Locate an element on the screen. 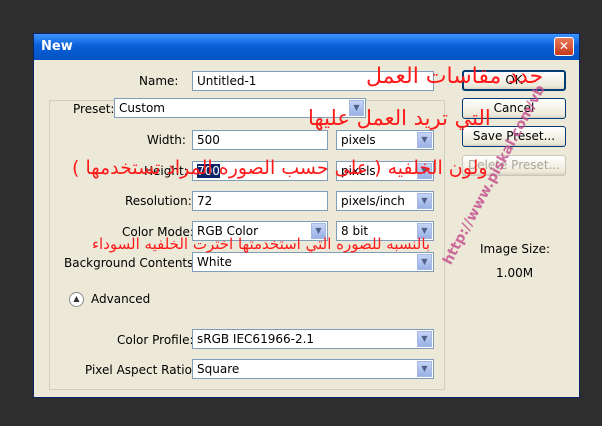 This screenshot has height=426, width=602. background-contents-value: White is located at coordinates (214, 262).